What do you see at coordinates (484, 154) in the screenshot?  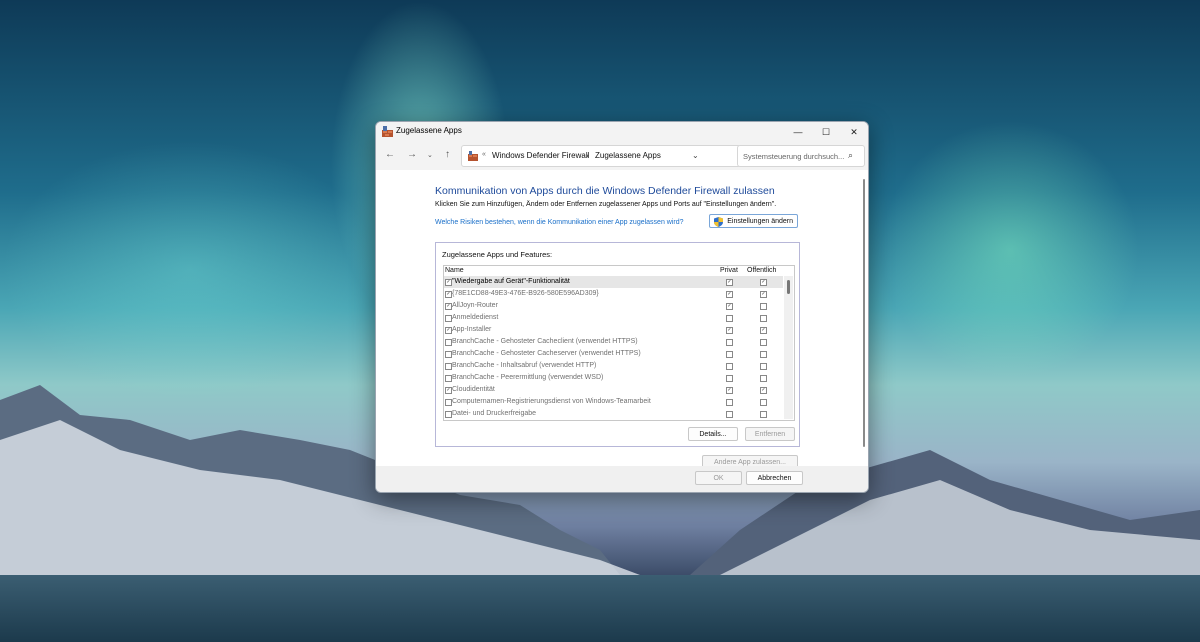 I see `address-overflow-chevron: «` at bounding box center [484, 154].